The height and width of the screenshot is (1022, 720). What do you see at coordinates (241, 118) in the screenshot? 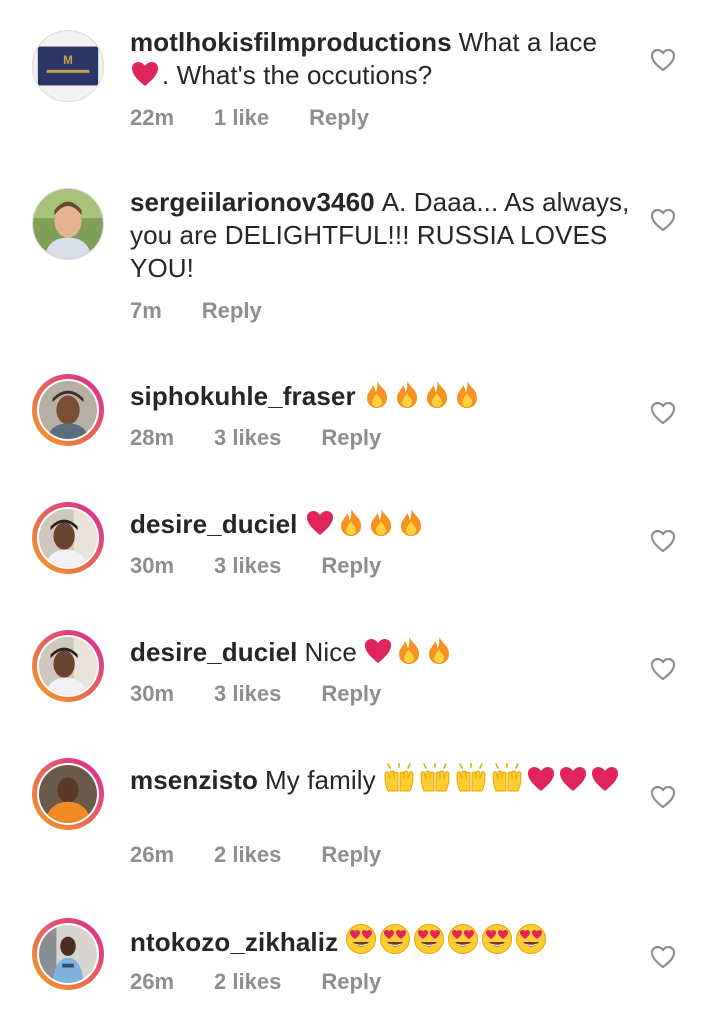
I see `likes-count: 1 like` at bounding box center [241, 118].